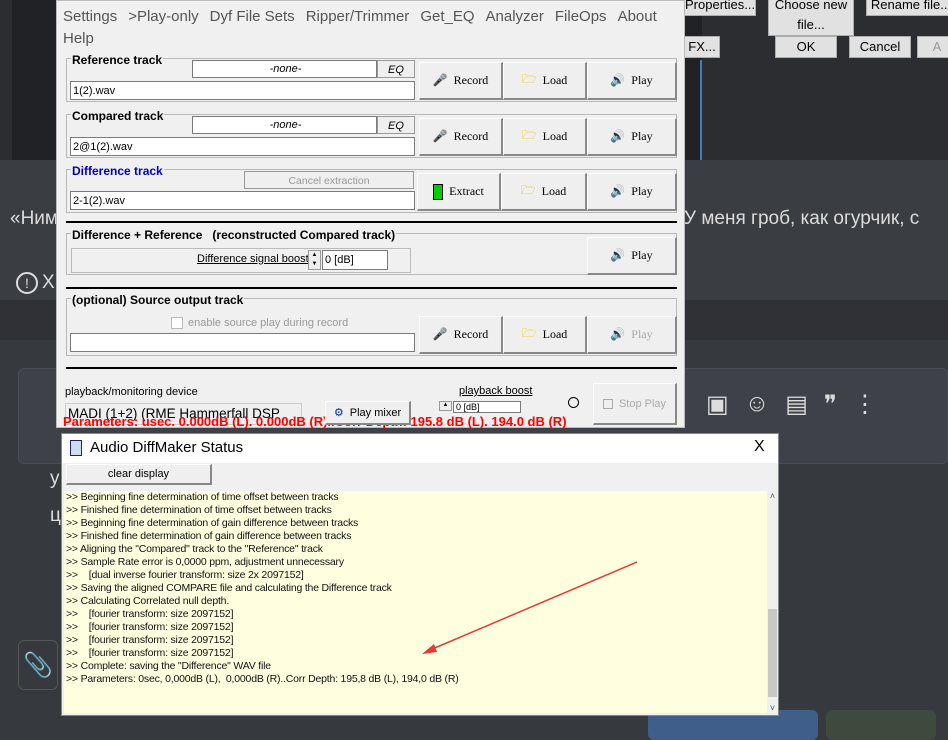 The width and height of the screenshot is (948, 740). Describe the element at coordinates (338, 413) in the screenshot. I see `mixer-icon: ⚙` at that location.